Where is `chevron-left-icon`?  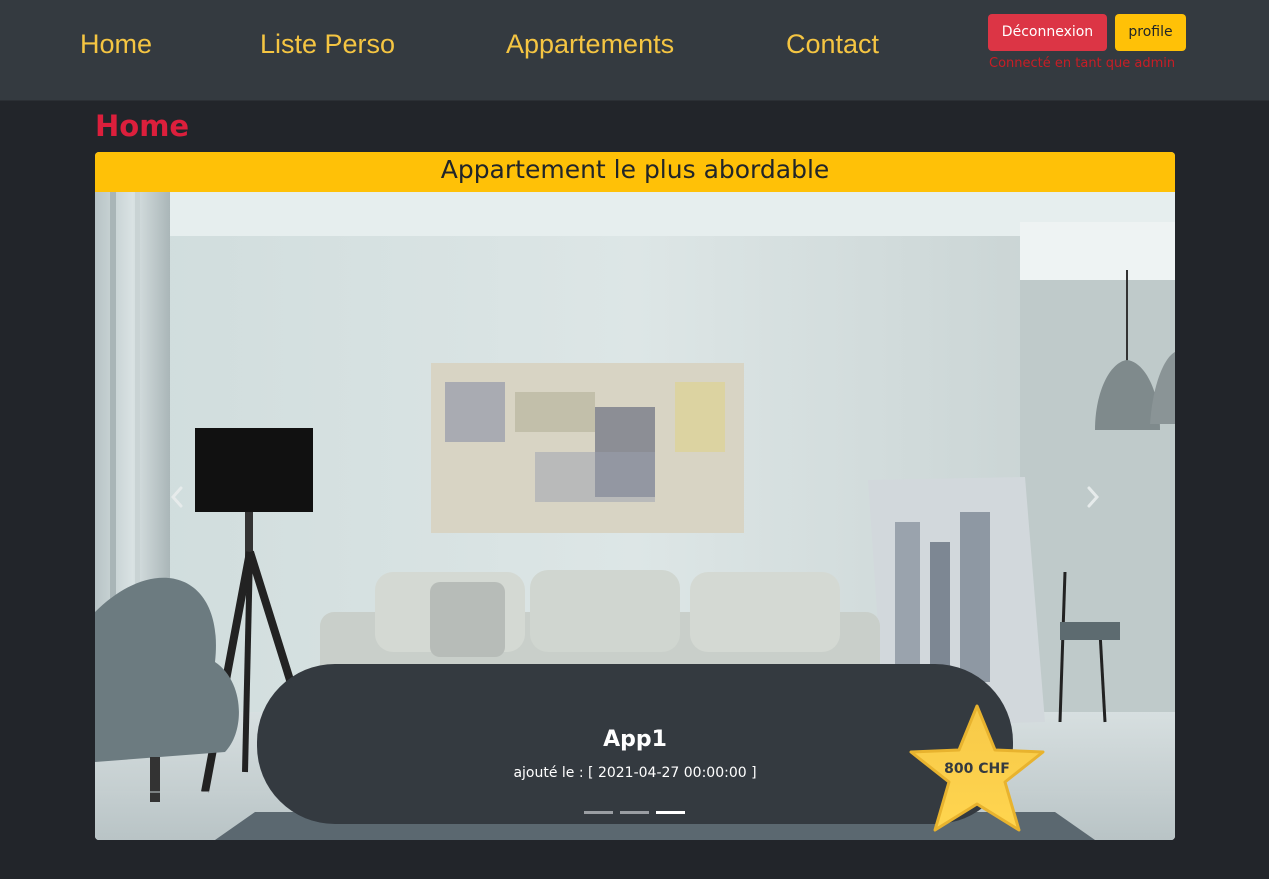 chevron-left-icon is located at coordinates (176, 497).